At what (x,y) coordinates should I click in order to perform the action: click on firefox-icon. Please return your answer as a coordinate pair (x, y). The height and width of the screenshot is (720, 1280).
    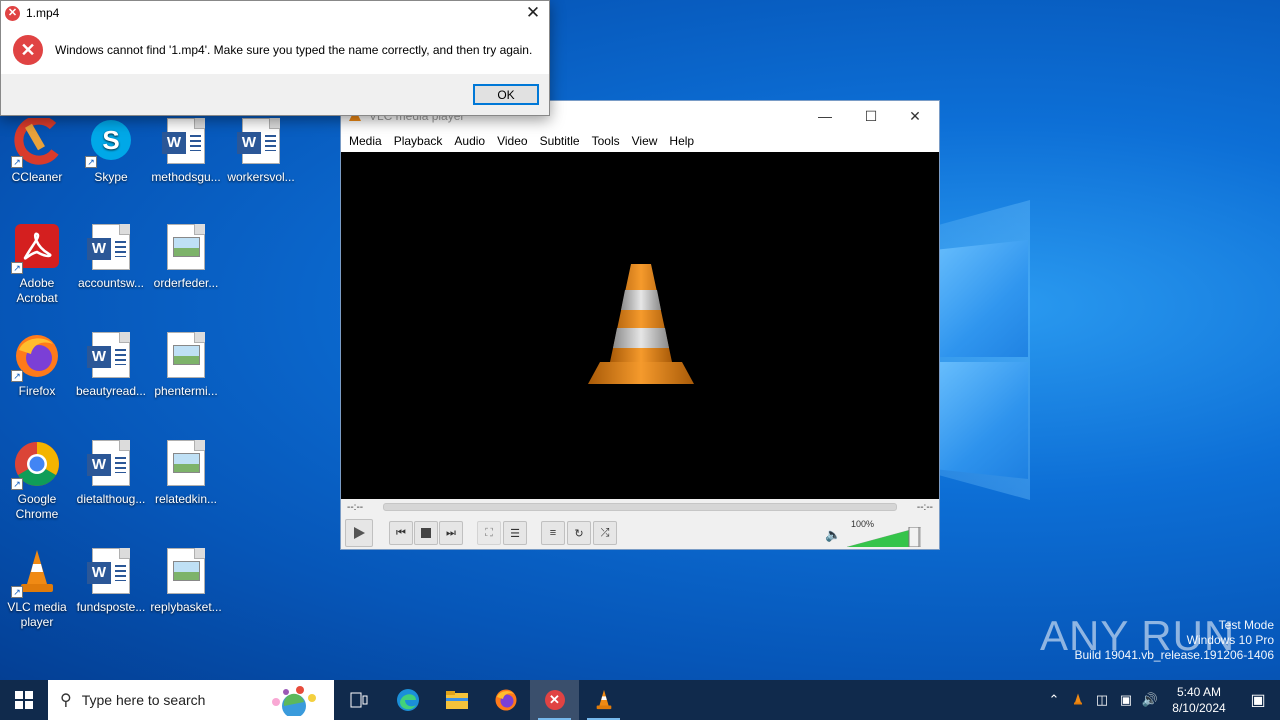
    Looking at the image, I should click on (505, 700).